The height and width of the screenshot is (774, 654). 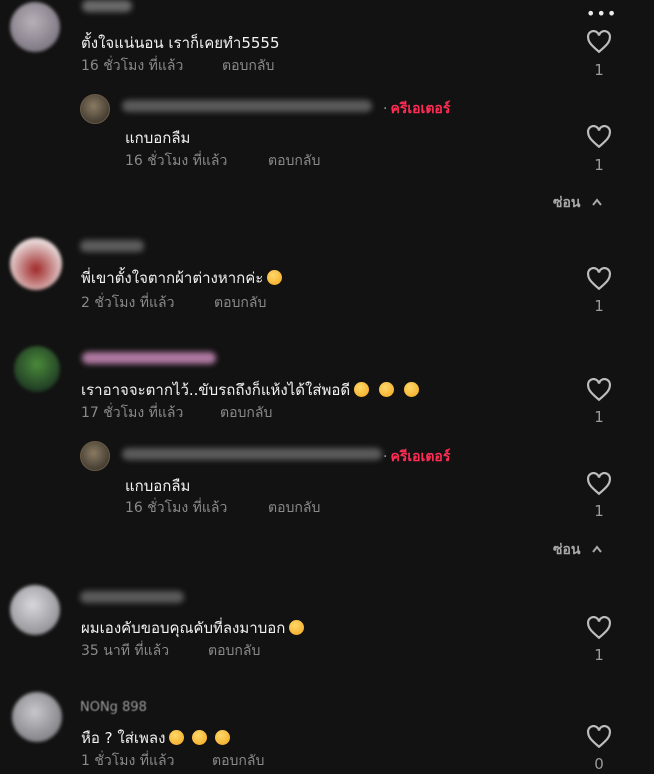 What do you see at coordinates (180, 43) in the screenshot?
I see `comment-text: ตั้งใจแน่นอน เราก็เคยทำ5555` at bounding box center [180, 43].